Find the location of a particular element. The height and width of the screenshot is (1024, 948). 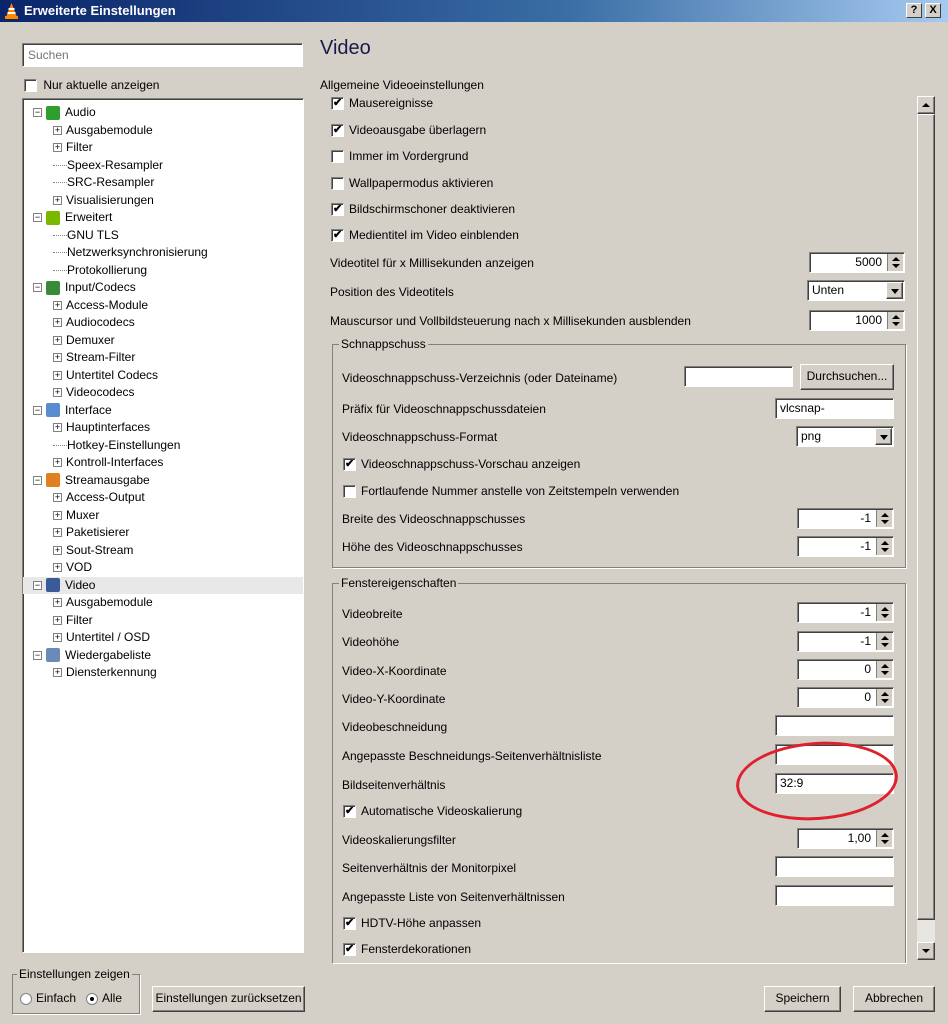

search-input is located at coordinates (162, 55).